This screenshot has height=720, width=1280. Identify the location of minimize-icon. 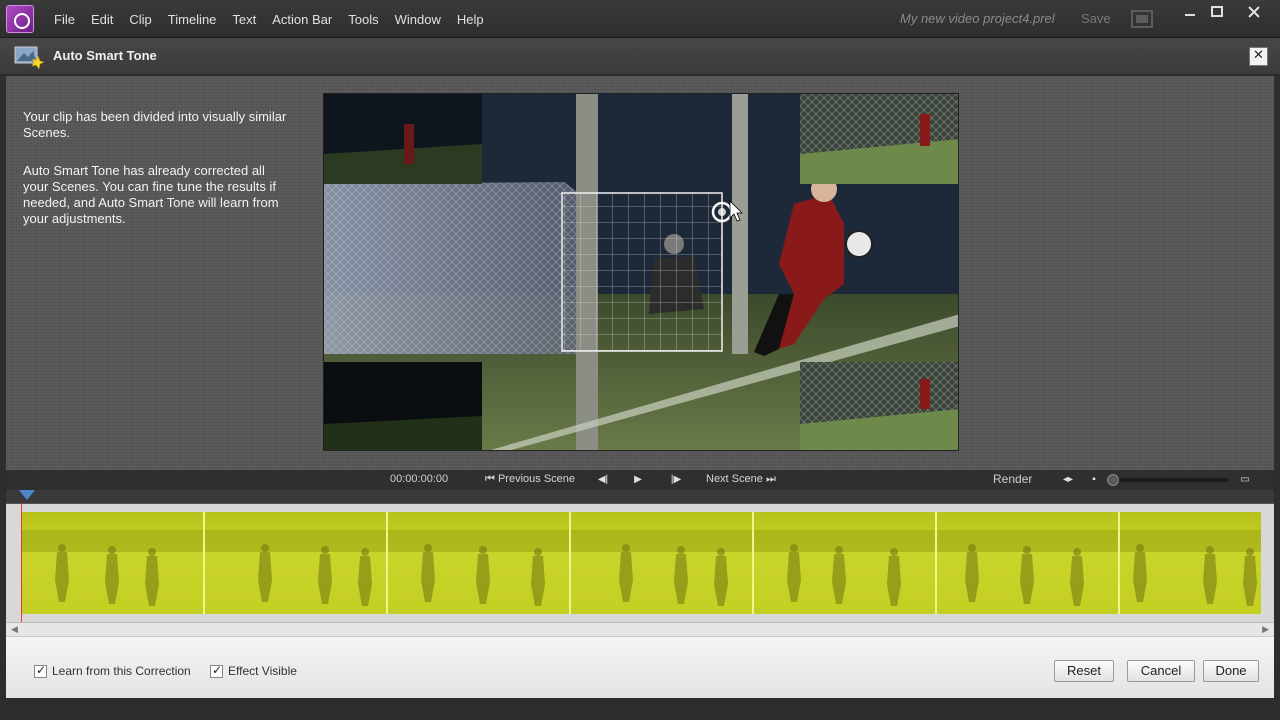
(1190, 12).